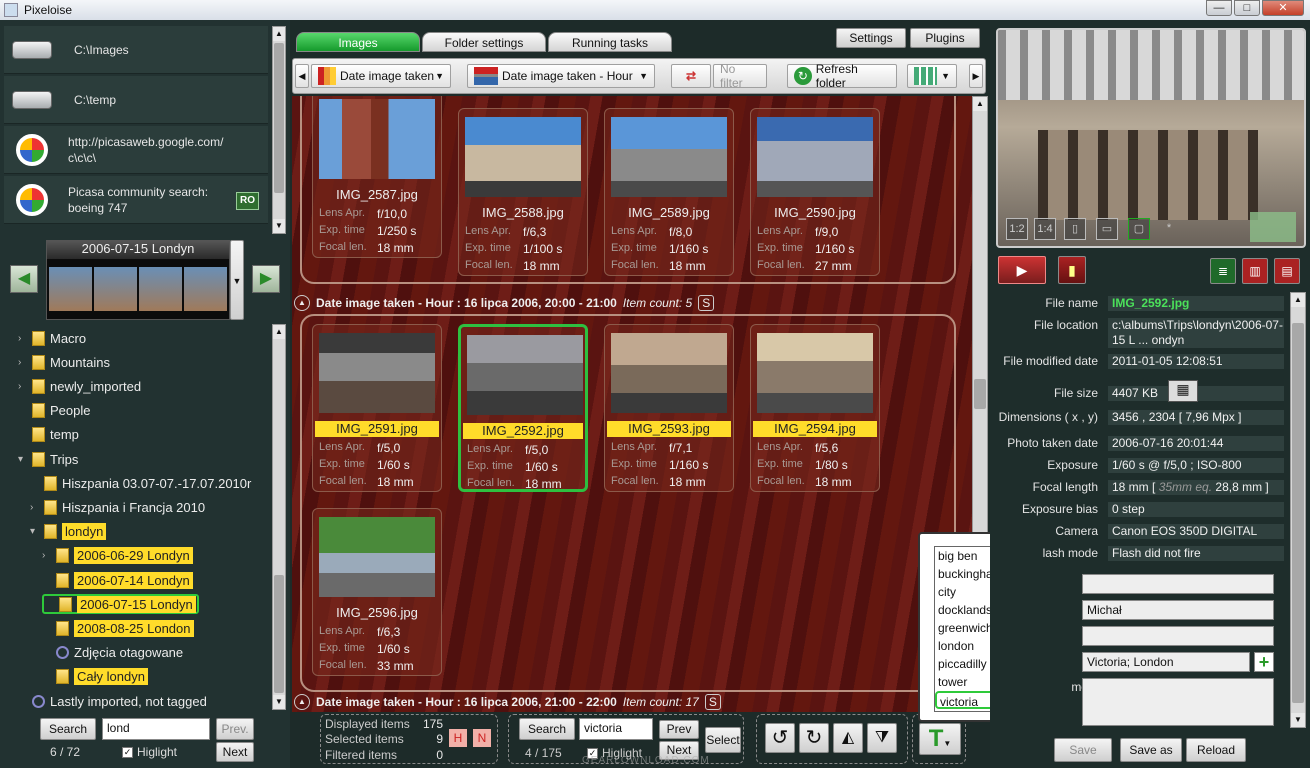  What do you see at coordinates (1264, 662) in the screenshot?
I see `add-tag-icon: +` at bounding box center [1264, 662].